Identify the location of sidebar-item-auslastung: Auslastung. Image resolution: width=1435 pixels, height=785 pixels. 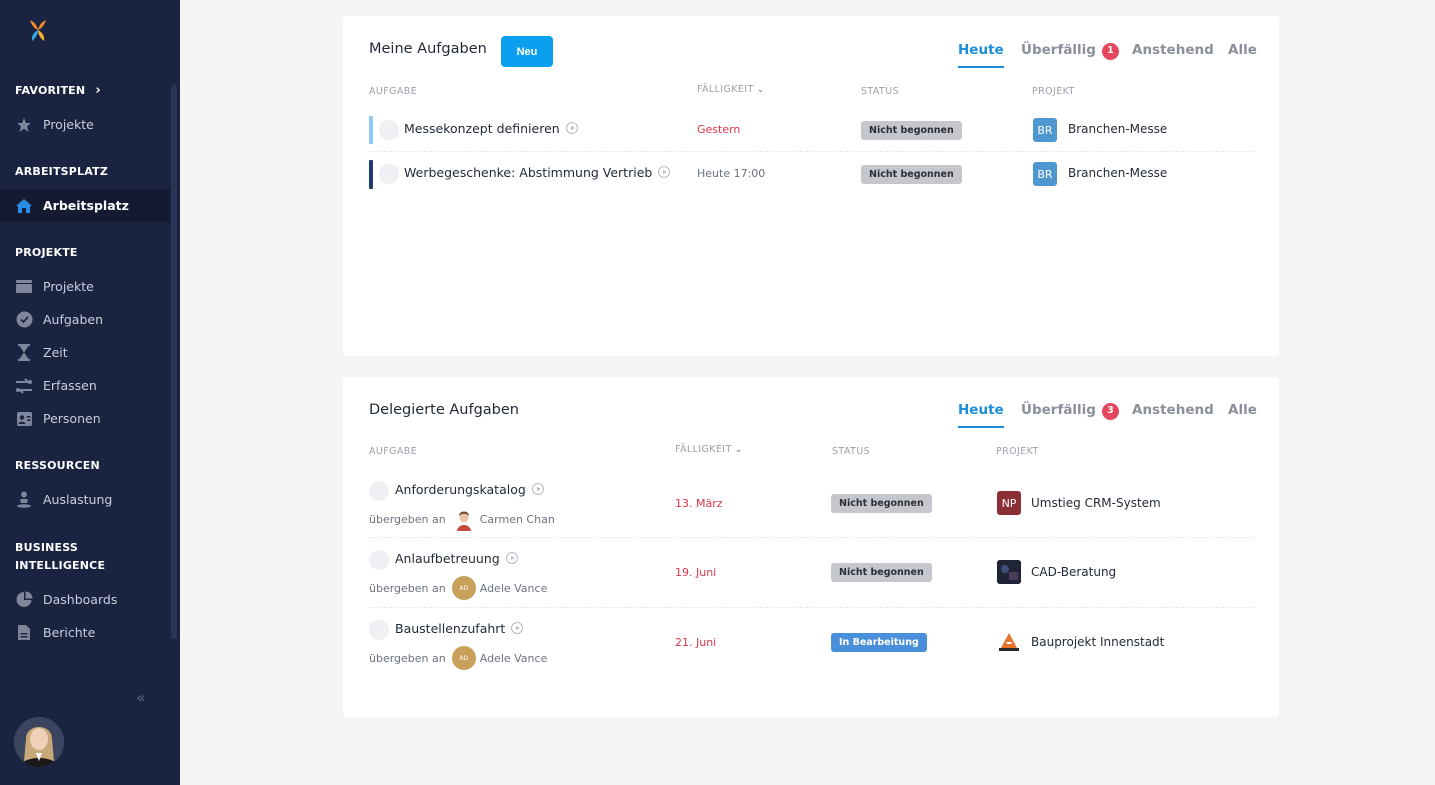
(85, 499).